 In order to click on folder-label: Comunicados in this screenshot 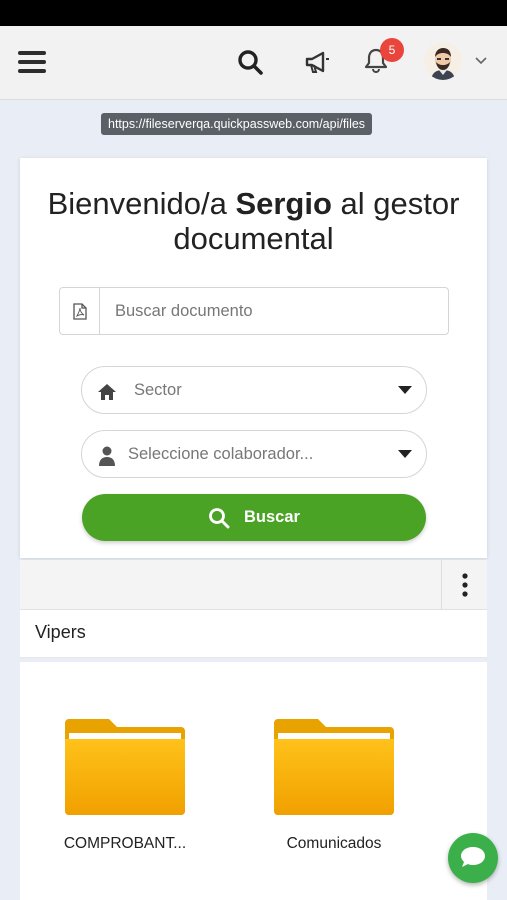, I will do `click(334, 843)`.